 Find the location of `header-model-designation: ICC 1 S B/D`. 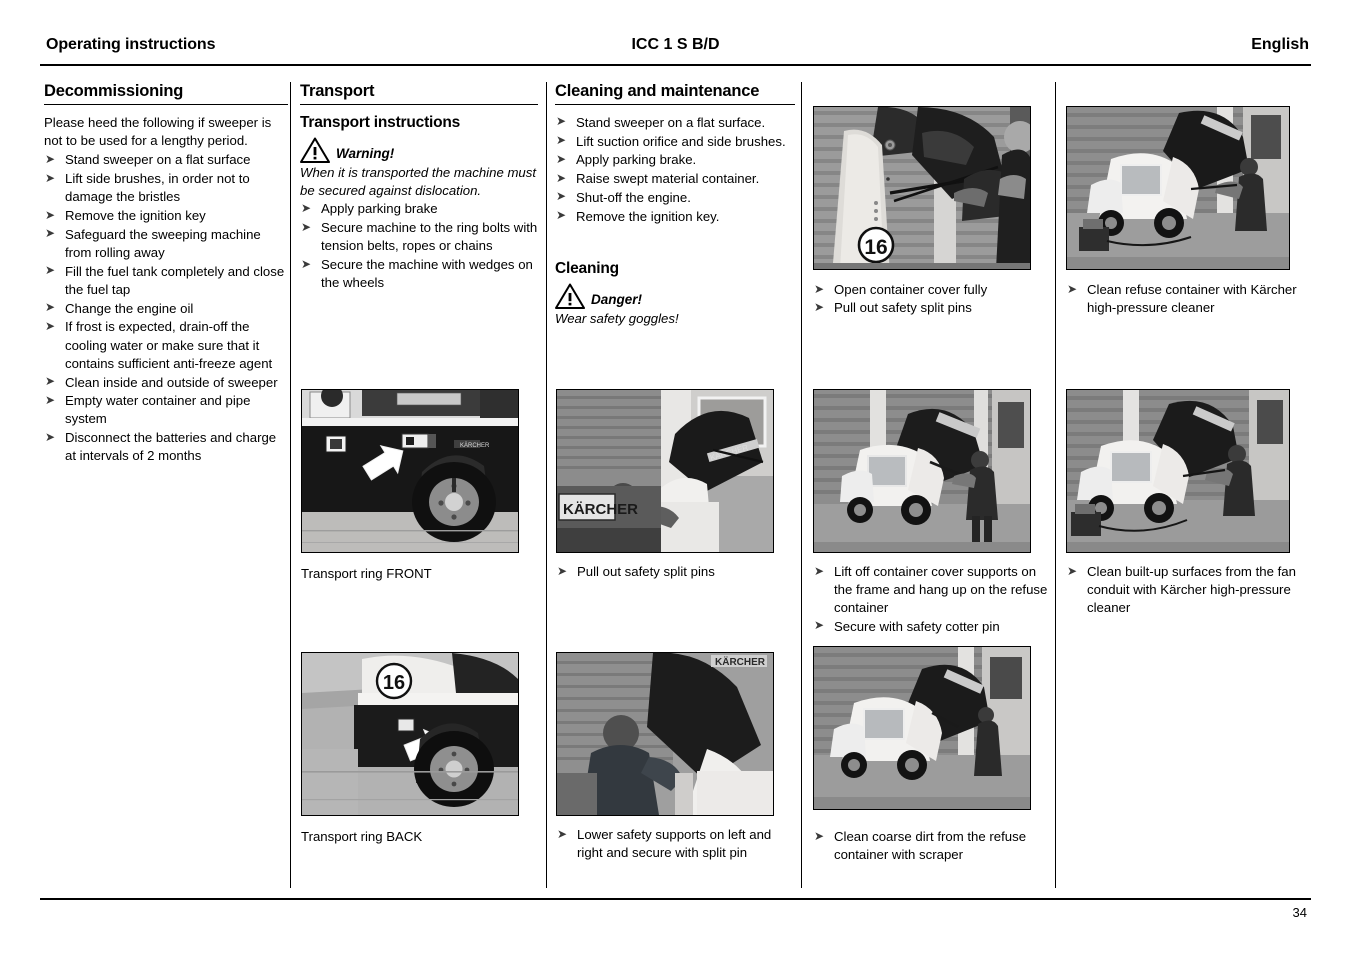

header-model-designation: ICC 1 S B/D is located at coordinates (675, 44).